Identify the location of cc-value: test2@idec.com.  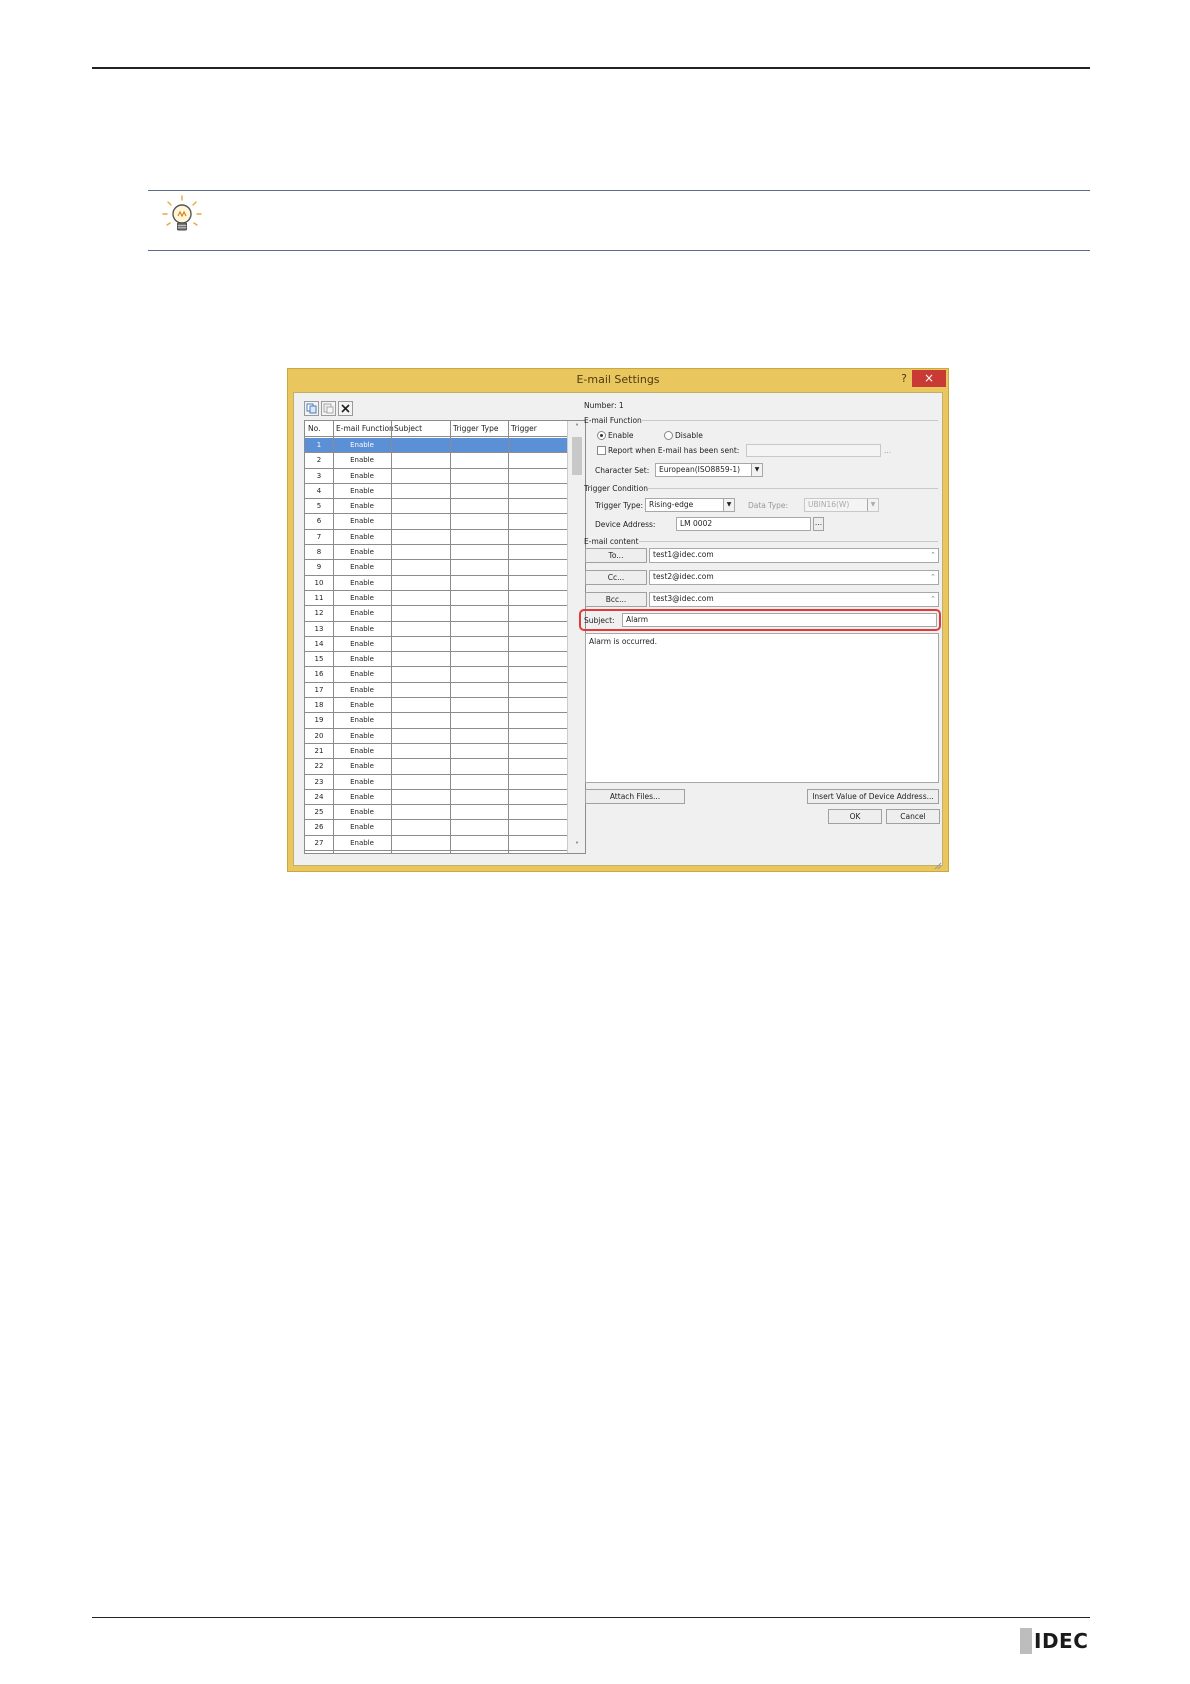
(683, 576).